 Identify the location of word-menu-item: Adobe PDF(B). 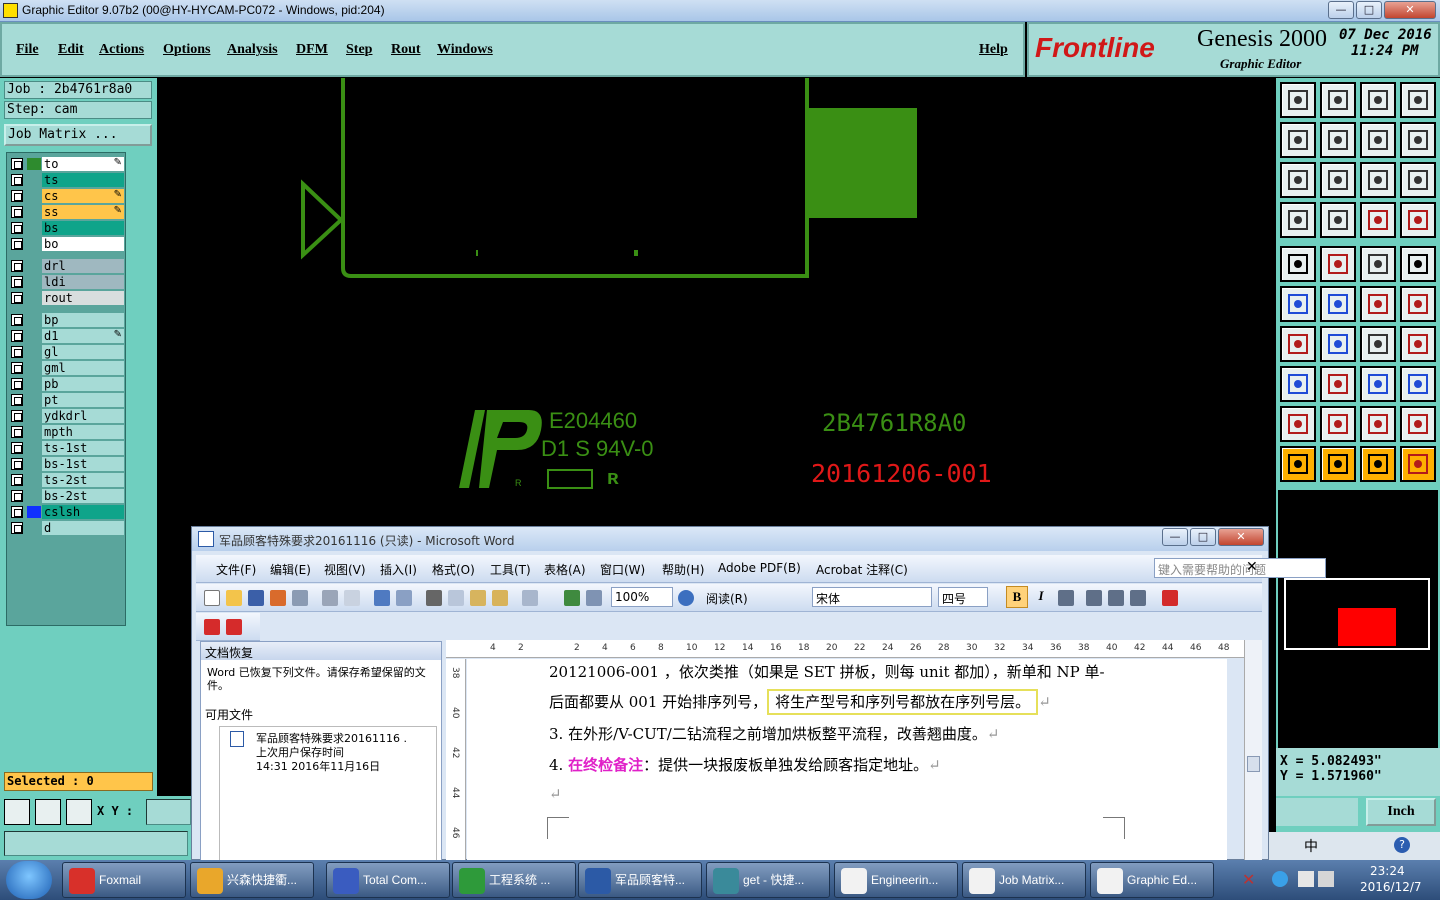
(759, 568).